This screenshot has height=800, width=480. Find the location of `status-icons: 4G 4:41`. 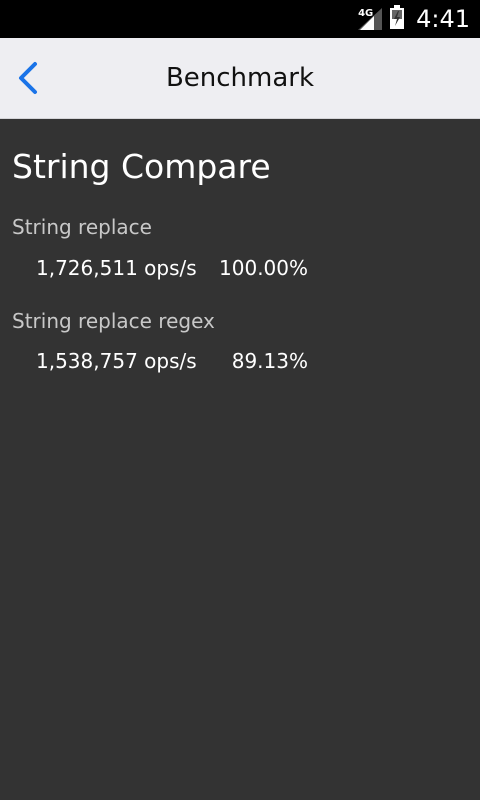

status-icons: 4G 4:41 is located at coordinates (414, 19).